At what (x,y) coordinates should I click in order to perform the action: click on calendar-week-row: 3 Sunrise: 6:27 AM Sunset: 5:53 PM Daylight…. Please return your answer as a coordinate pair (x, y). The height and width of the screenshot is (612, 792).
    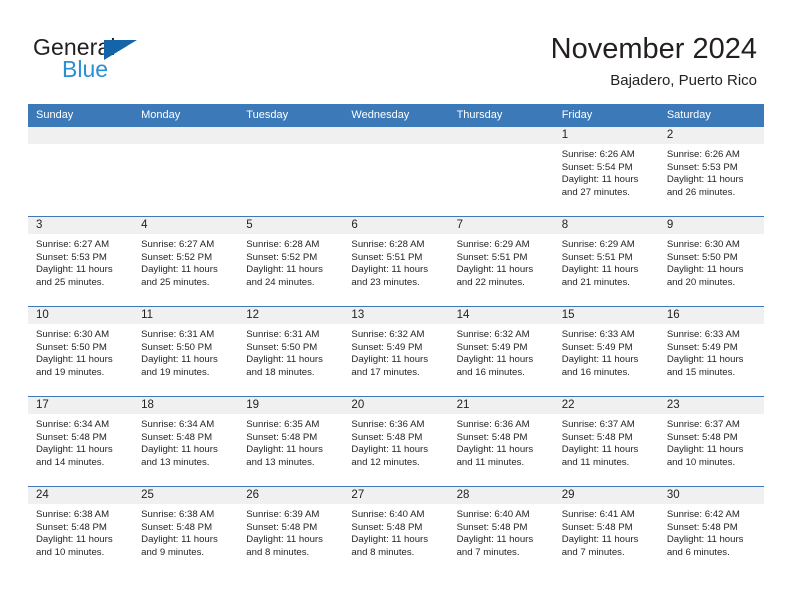
    Looking at the image, I should click on (396, 261).